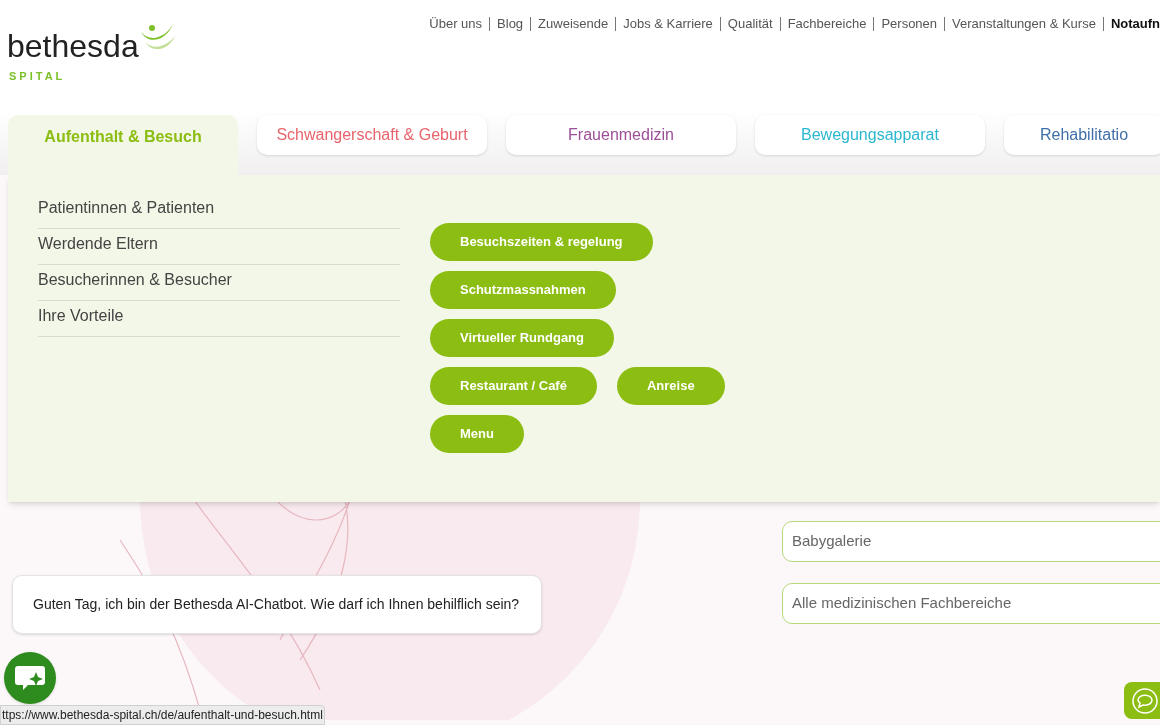 The image size is (1160, 725). I want to click on chat-widget-button, so click(1142, 700).